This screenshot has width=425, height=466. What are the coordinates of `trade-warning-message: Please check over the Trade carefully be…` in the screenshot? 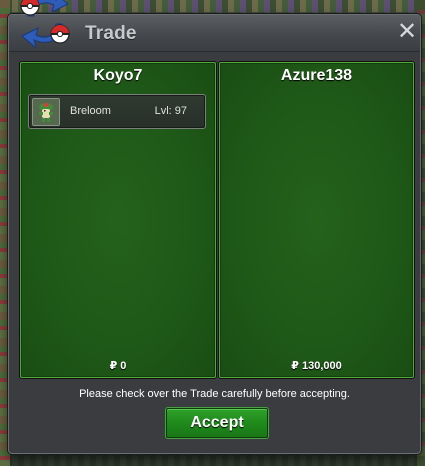 It's located at (214, 394).